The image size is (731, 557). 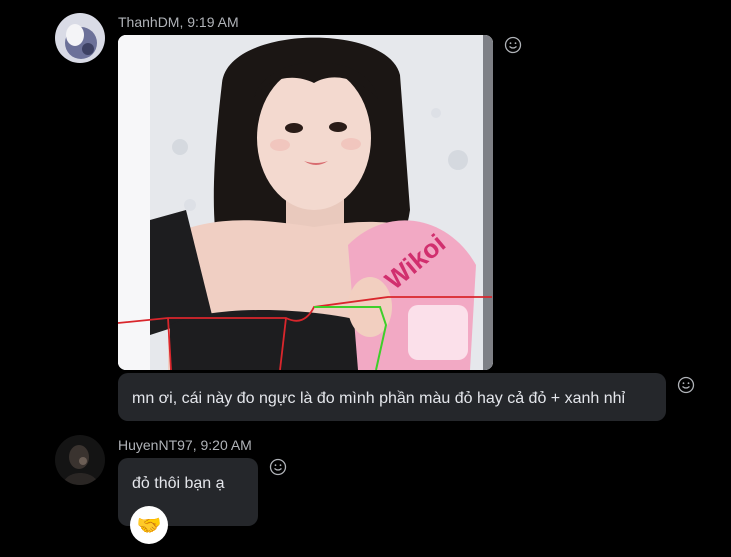 I want to click on avatar-thanhdm, so click(x=80, y=38).